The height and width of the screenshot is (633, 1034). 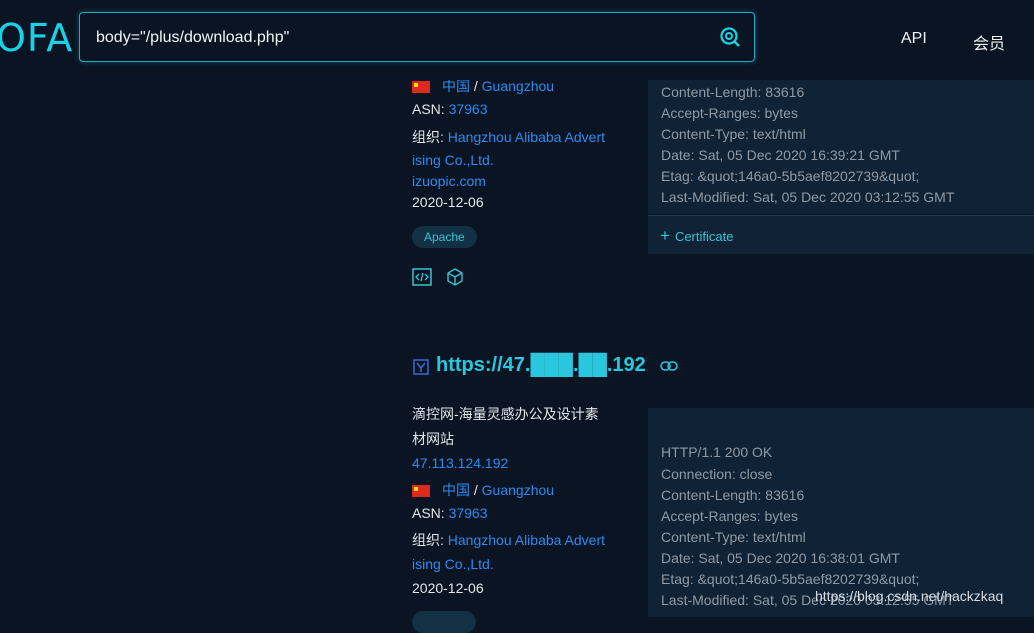 I want to click on nav-membership: 会员, so click(x=989, y=42).